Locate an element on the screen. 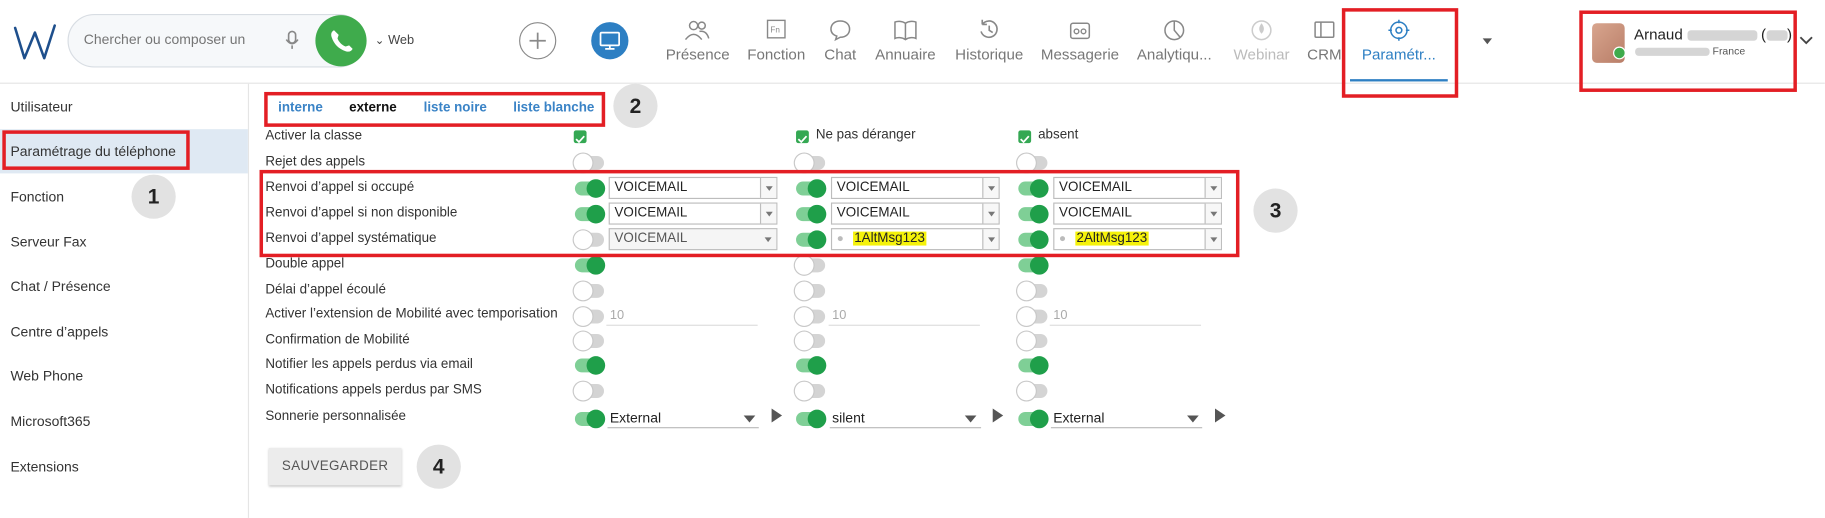 Image resolution: width=1825 pixels, height=518 pixels. nav-label: Annuaire is located at coordinates (905, 54).